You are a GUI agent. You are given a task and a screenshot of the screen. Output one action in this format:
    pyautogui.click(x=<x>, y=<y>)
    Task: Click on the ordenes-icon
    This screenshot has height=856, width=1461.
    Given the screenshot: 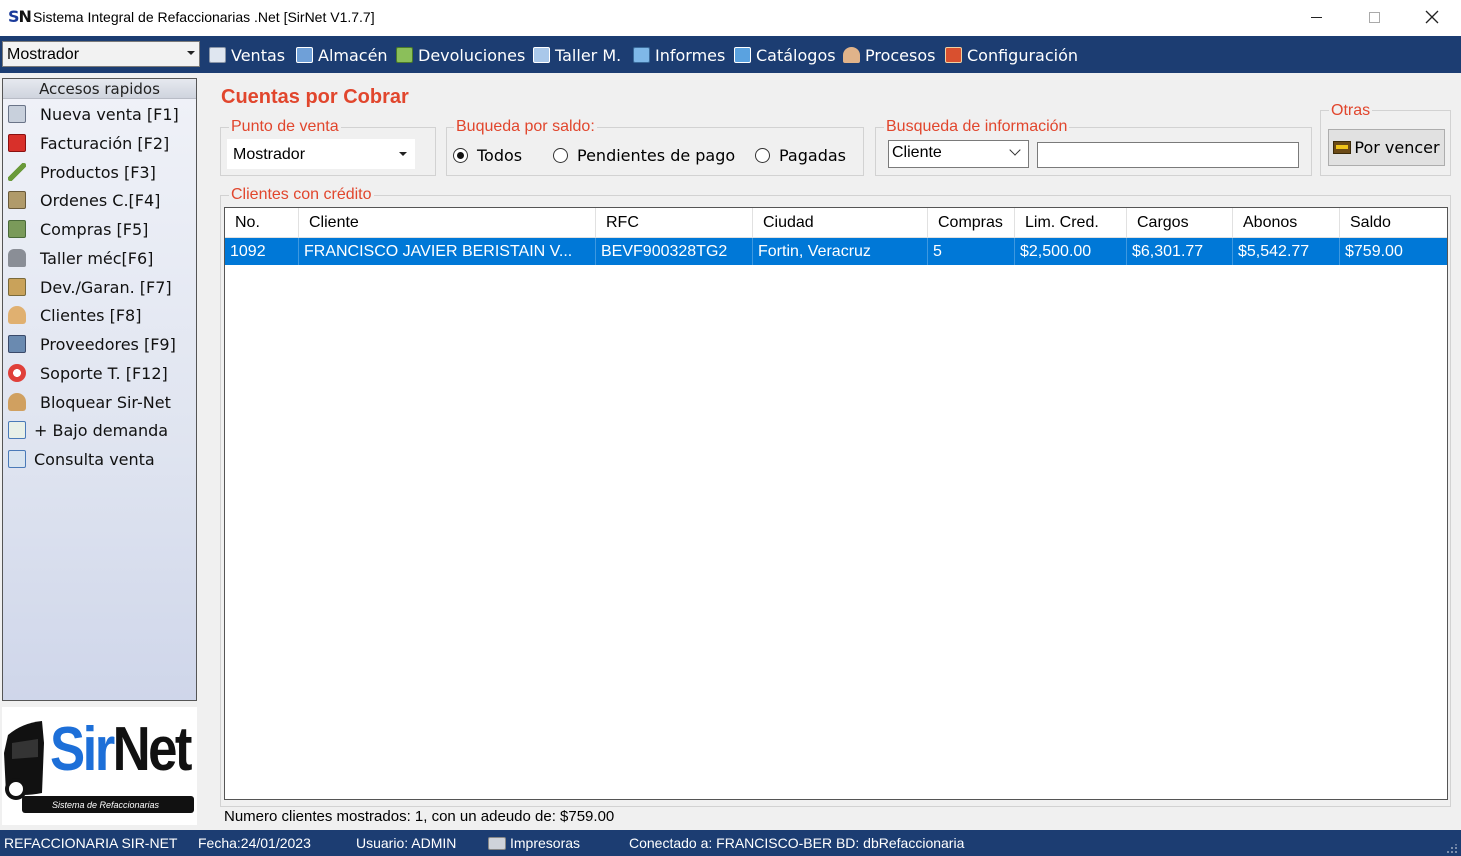 What is the action you would take?
    pyautogui.click(x=17, y=200)
    